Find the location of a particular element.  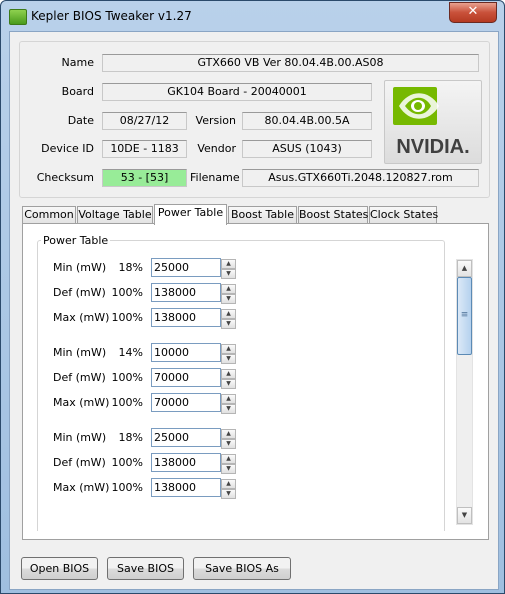

tab-power-table: Power Table is located at coordinates (190, 214).